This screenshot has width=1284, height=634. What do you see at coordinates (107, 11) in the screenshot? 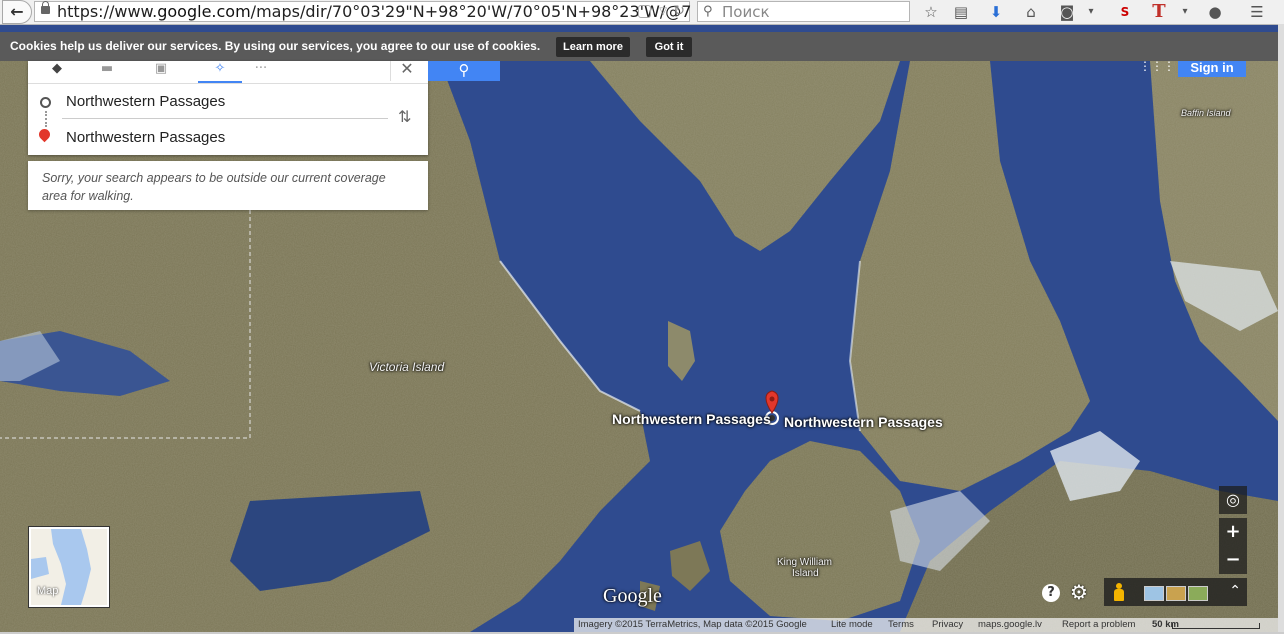
I see `url-prefix: https://www.` at bounding box center [107, 11].